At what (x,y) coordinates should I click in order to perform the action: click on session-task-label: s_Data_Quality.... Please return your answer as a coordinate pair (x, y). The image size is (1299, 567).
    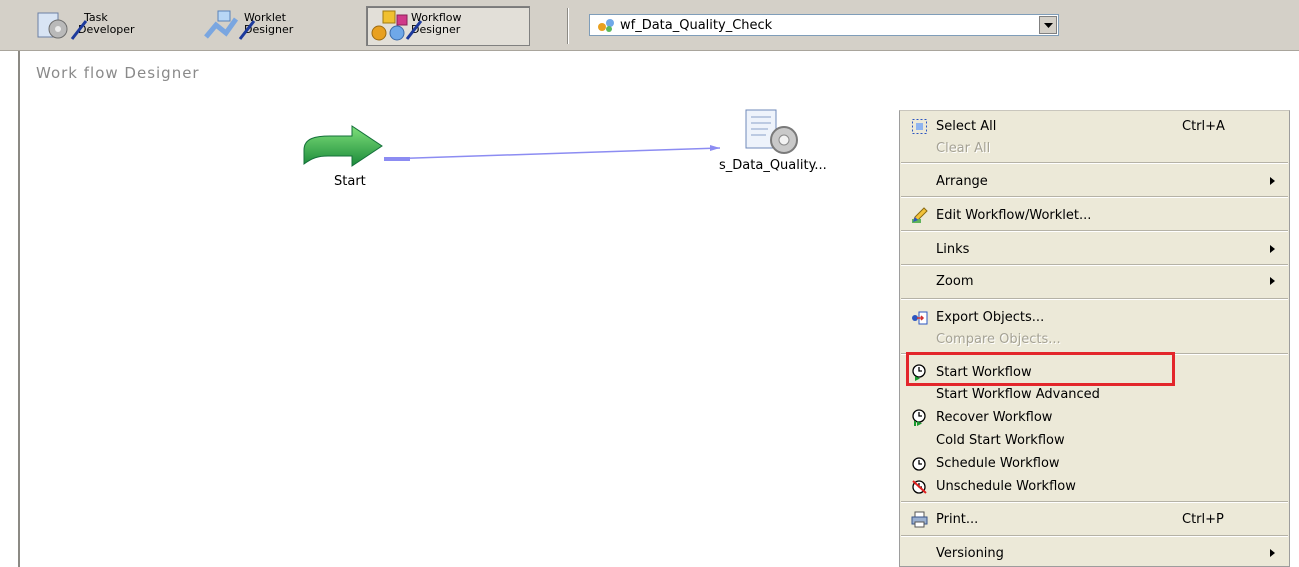
    Looking at the image, I should click on (773, 165).